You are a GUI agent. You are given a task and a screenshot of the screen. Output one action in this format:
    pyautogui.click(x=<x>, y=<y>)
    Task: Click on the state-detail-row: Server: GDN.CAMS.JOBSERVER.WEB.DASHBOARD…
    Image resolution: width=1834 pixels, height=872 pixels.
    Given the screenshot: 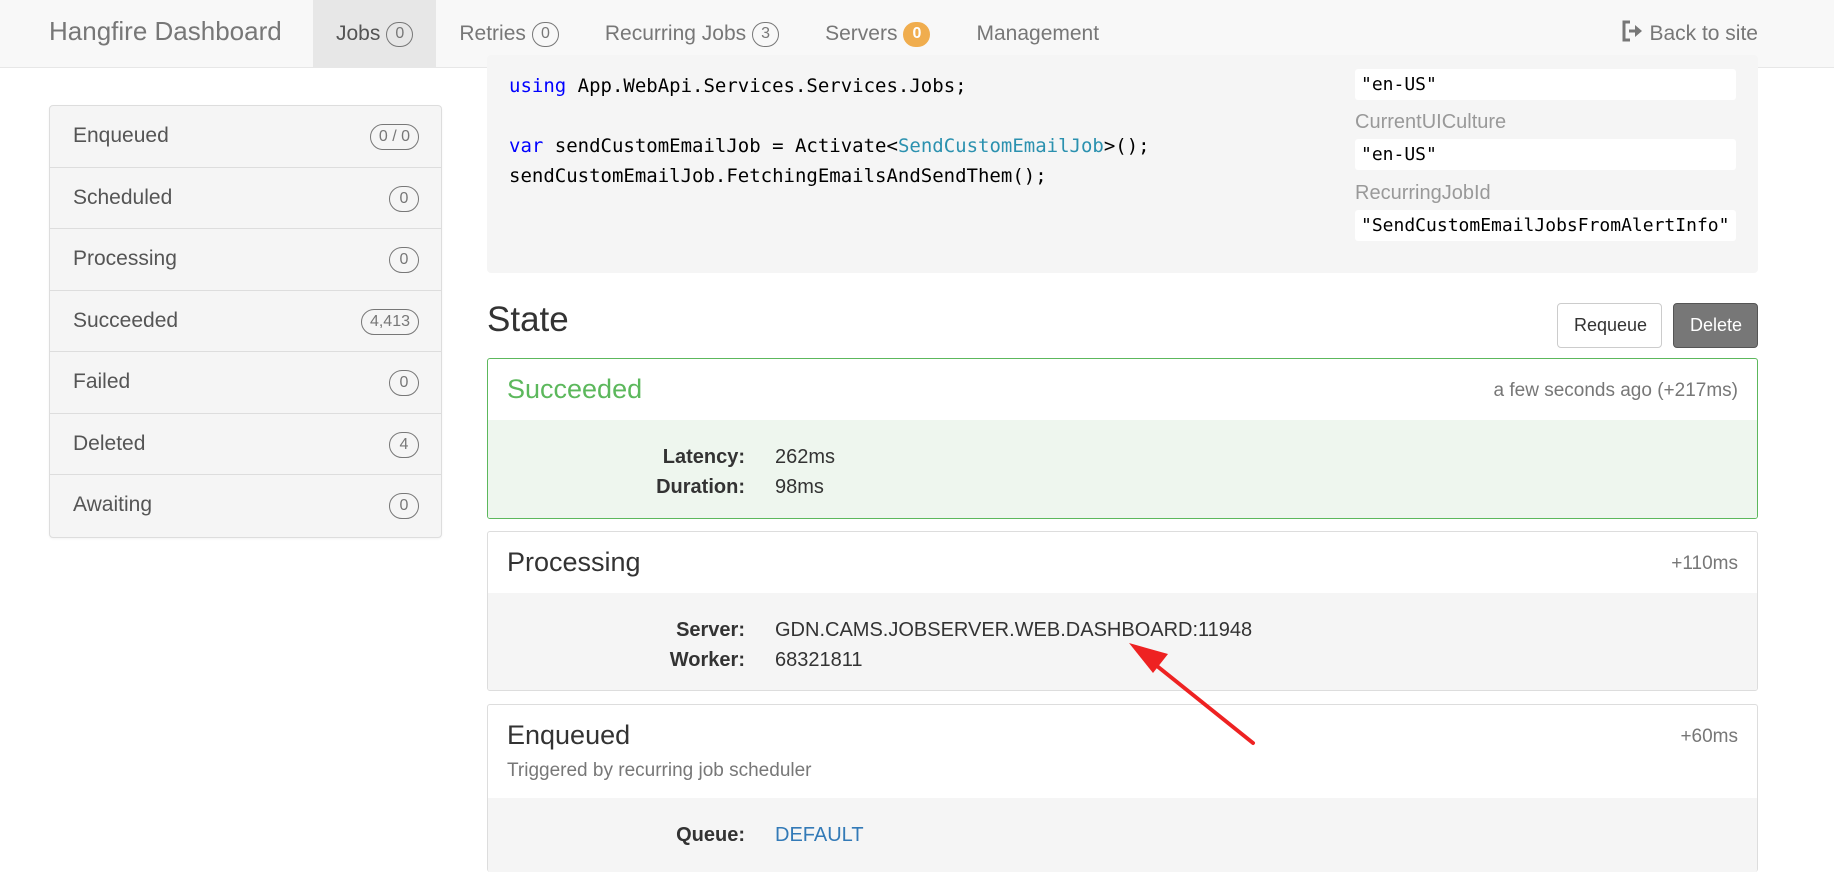 What is the action you would take?
    pyautogui.click(x=1122, y=630)
    